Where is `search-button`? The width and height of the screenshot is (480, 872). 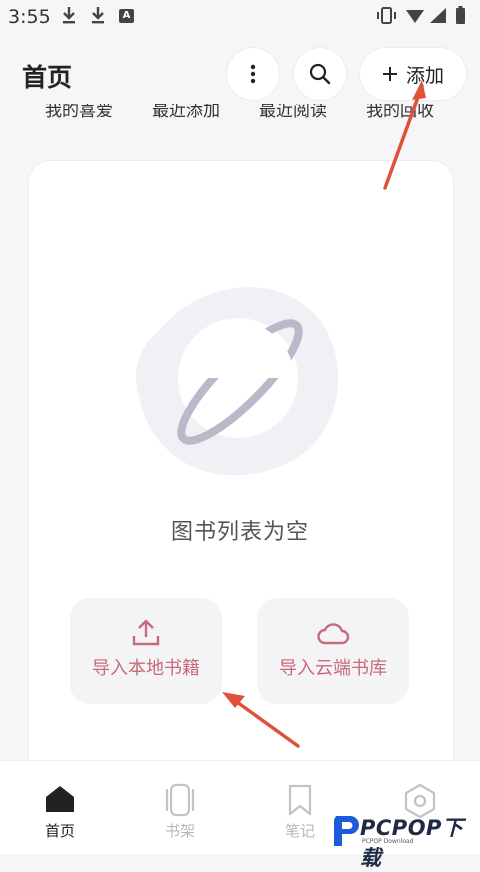
search-button is located at coordinates (320, 74).